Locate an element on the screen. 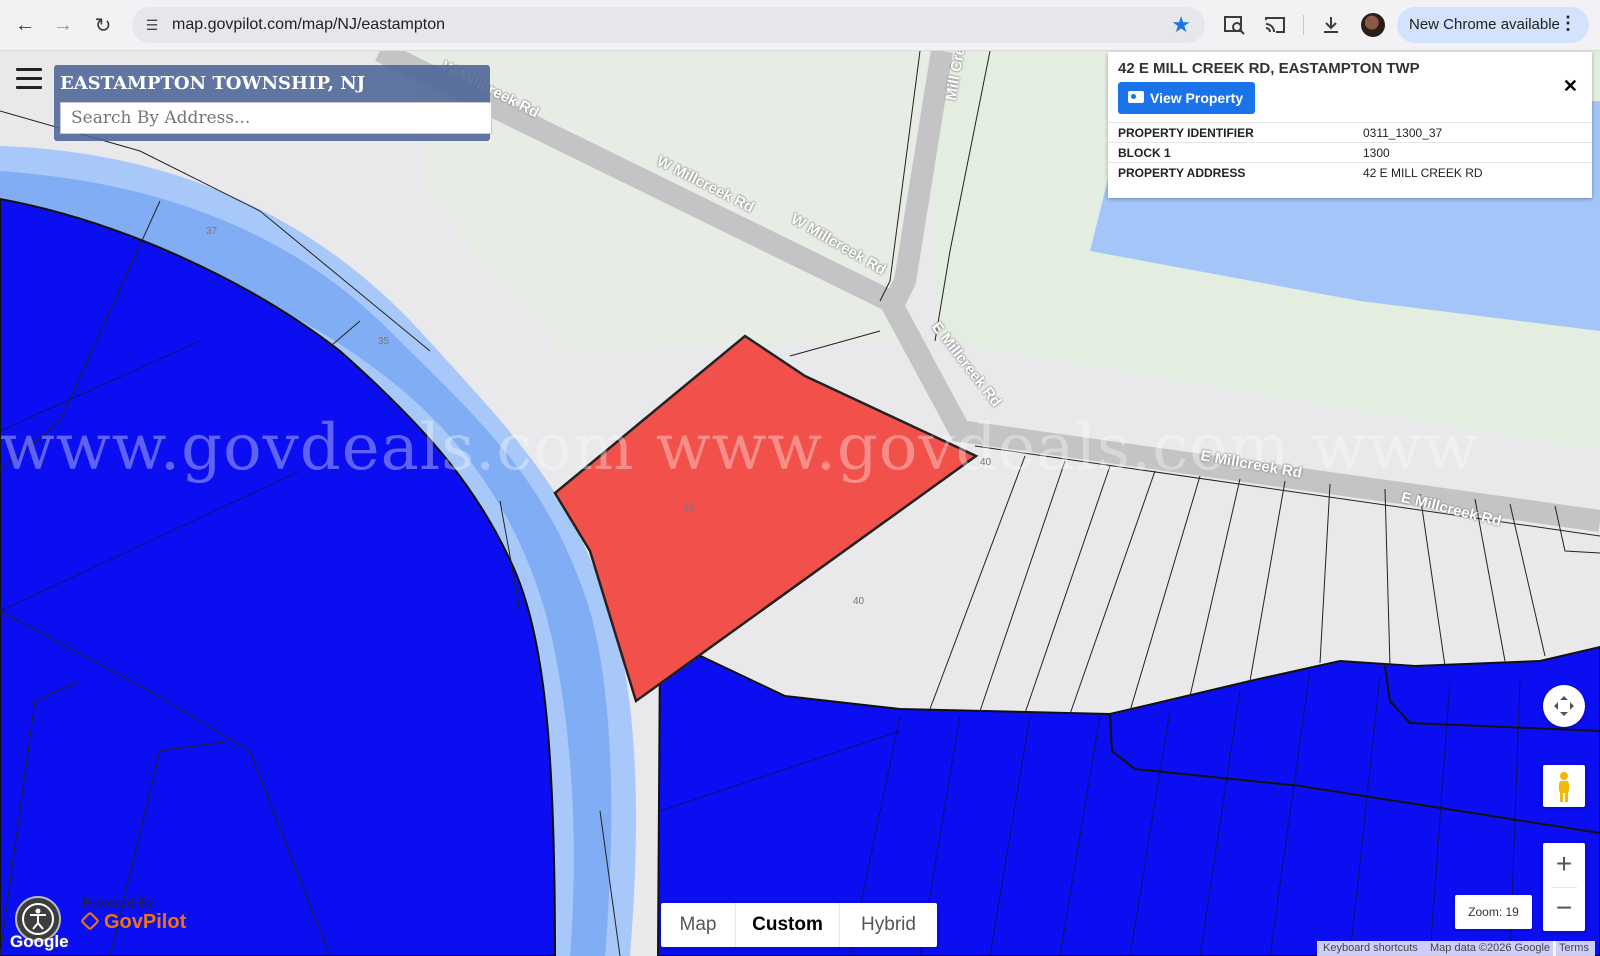 This screenshot has height=956, width=1600. search-panel: EASTAMPTON TOWNSHIP, NJ is located at coordinates (273, 103).